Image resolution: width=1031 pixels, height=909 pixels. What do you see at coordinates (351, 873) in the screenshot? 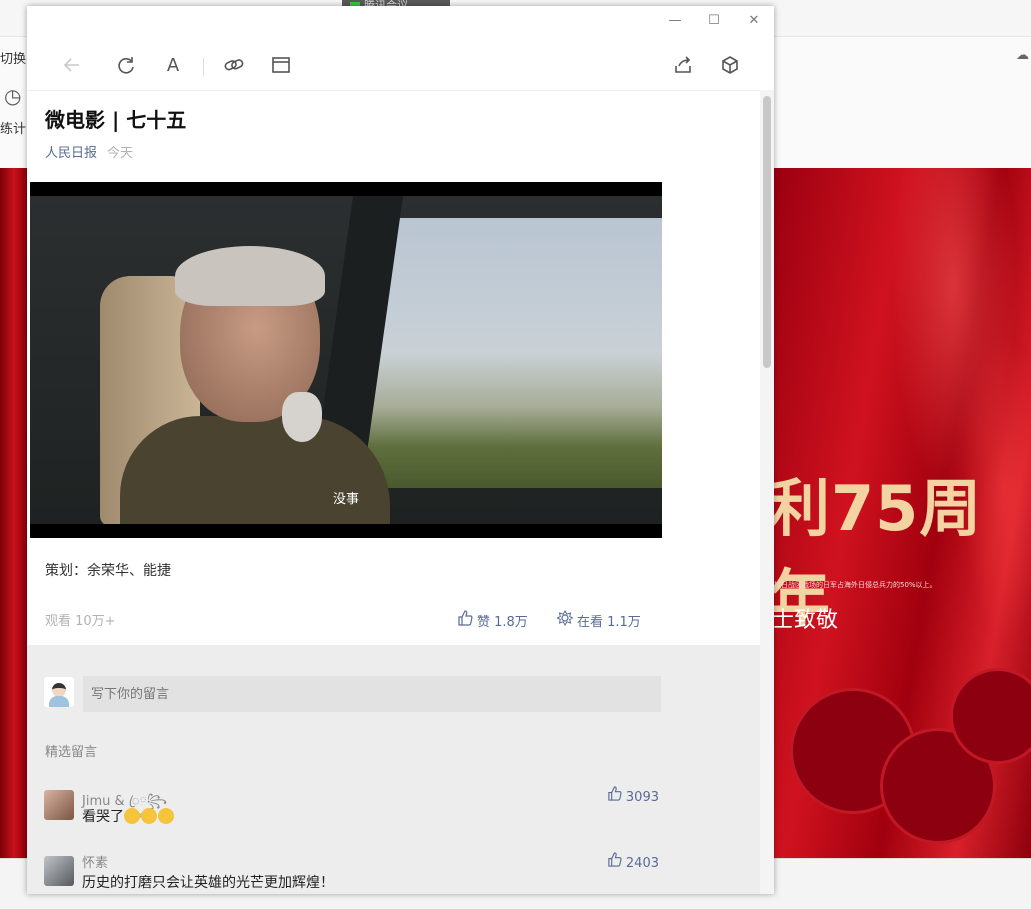
I see `comment-item: 怀素 历史的打磨只会让英雄的光芒更加辉煌！ 2403` at bounding box center [351, 873].